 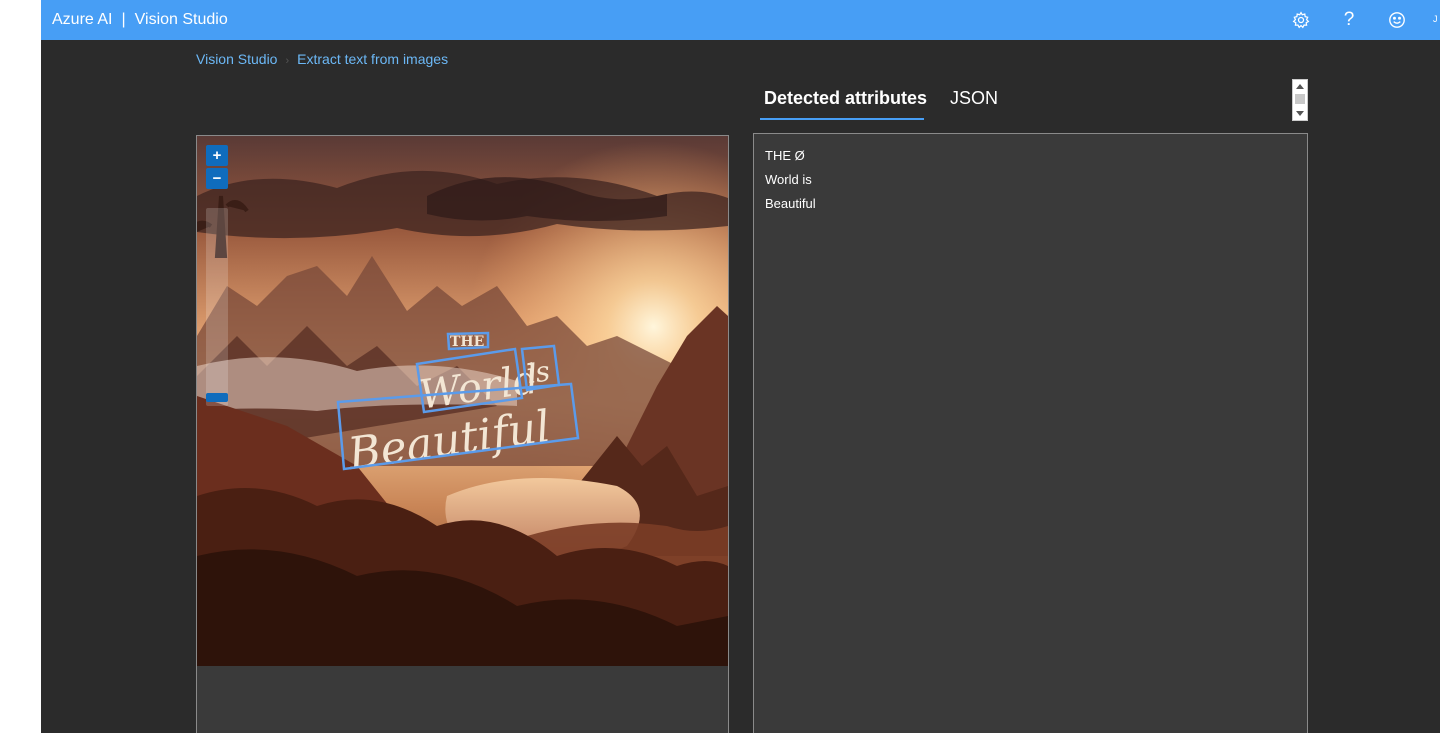 I want to click on brand: Azure AI | Vision Studio, so click(x=140, y=20).